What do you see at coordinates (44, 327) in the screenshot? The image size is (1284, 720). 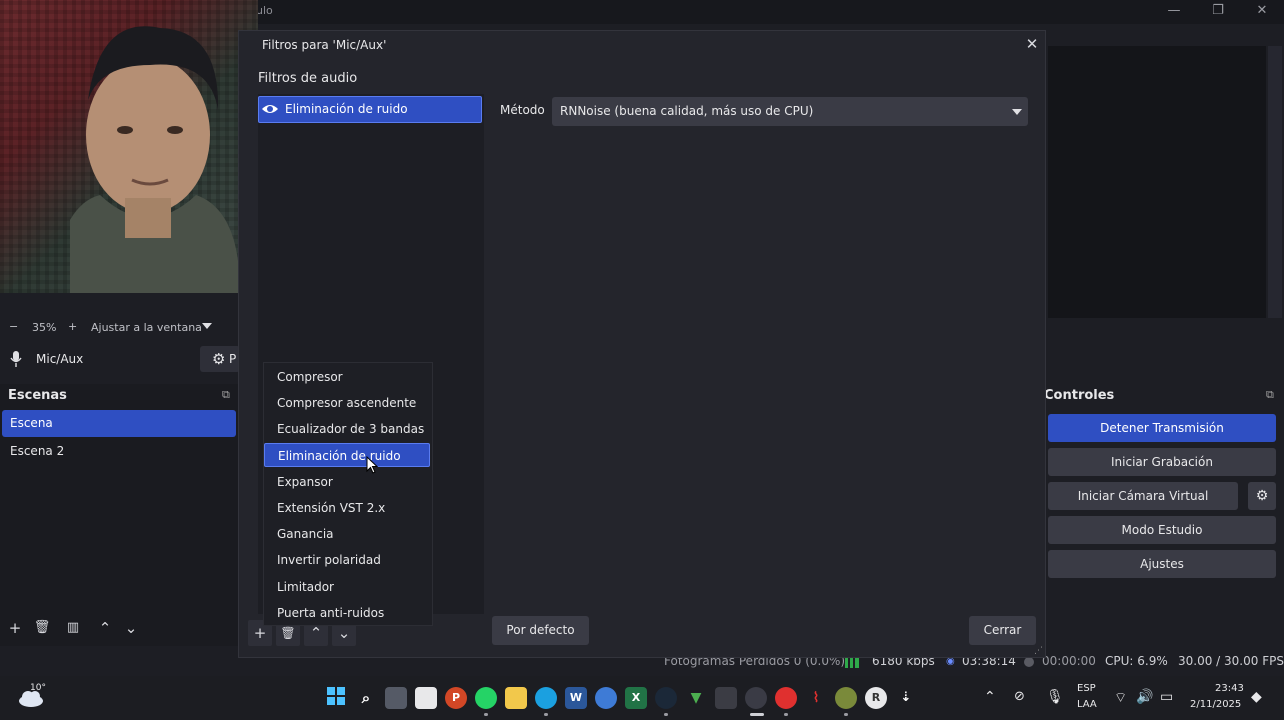 I see `zoom-level: 35%` at bounding box center [44, 327].